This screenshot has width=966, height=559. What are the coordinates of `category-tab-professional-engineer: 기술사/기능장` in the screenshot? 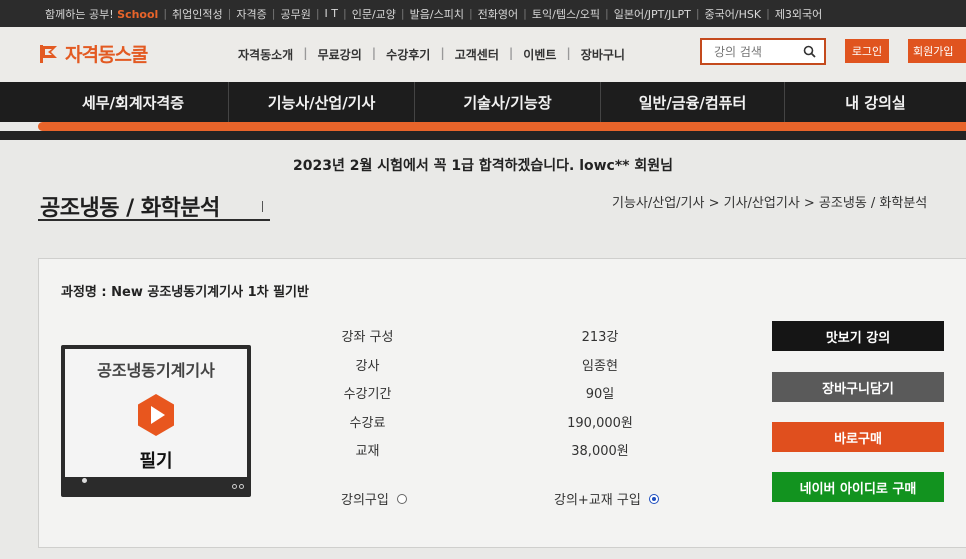 It's located at (507, 102).